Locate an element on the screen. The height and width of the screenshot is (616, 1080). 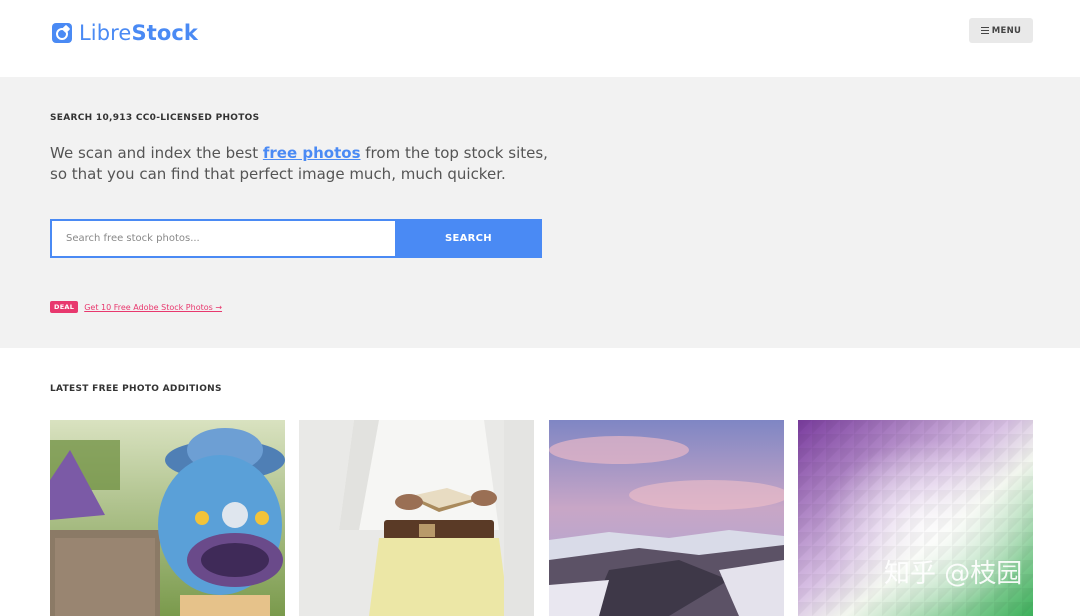
deal-badge: DEAL is located at coordinates (64, 307).